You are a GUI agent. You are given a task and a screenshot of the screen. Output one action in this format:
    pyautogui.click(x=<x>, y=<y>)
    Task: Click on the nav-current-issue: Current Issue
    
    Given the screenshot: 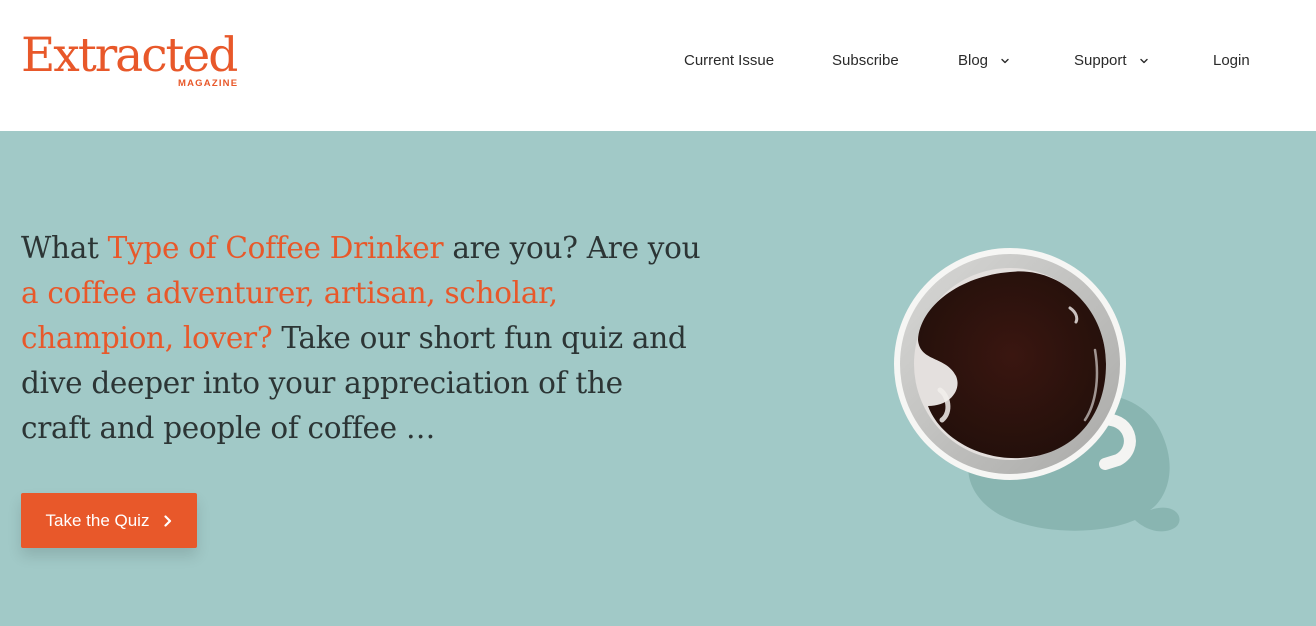 What is the action you would take?
    pyautogui.click(x=729, y=60)
    